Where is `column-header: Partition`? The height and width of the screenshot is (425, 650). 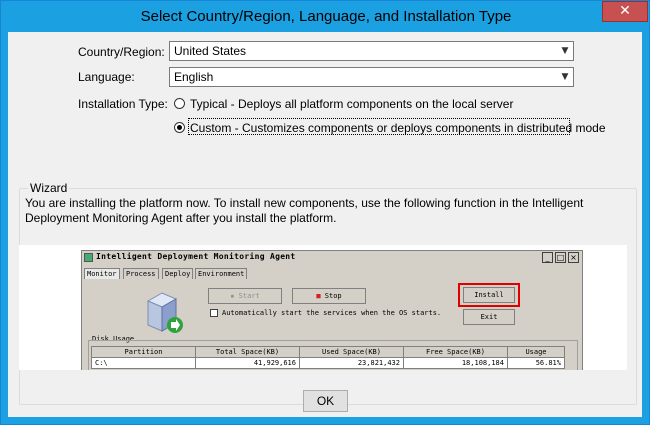
column-header: Partition is located at coordinates (143, 352).